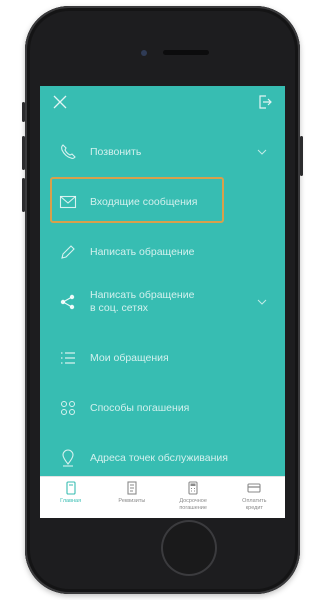  I want to click on tab-label: Оплатить кредит, so click(254, 504).